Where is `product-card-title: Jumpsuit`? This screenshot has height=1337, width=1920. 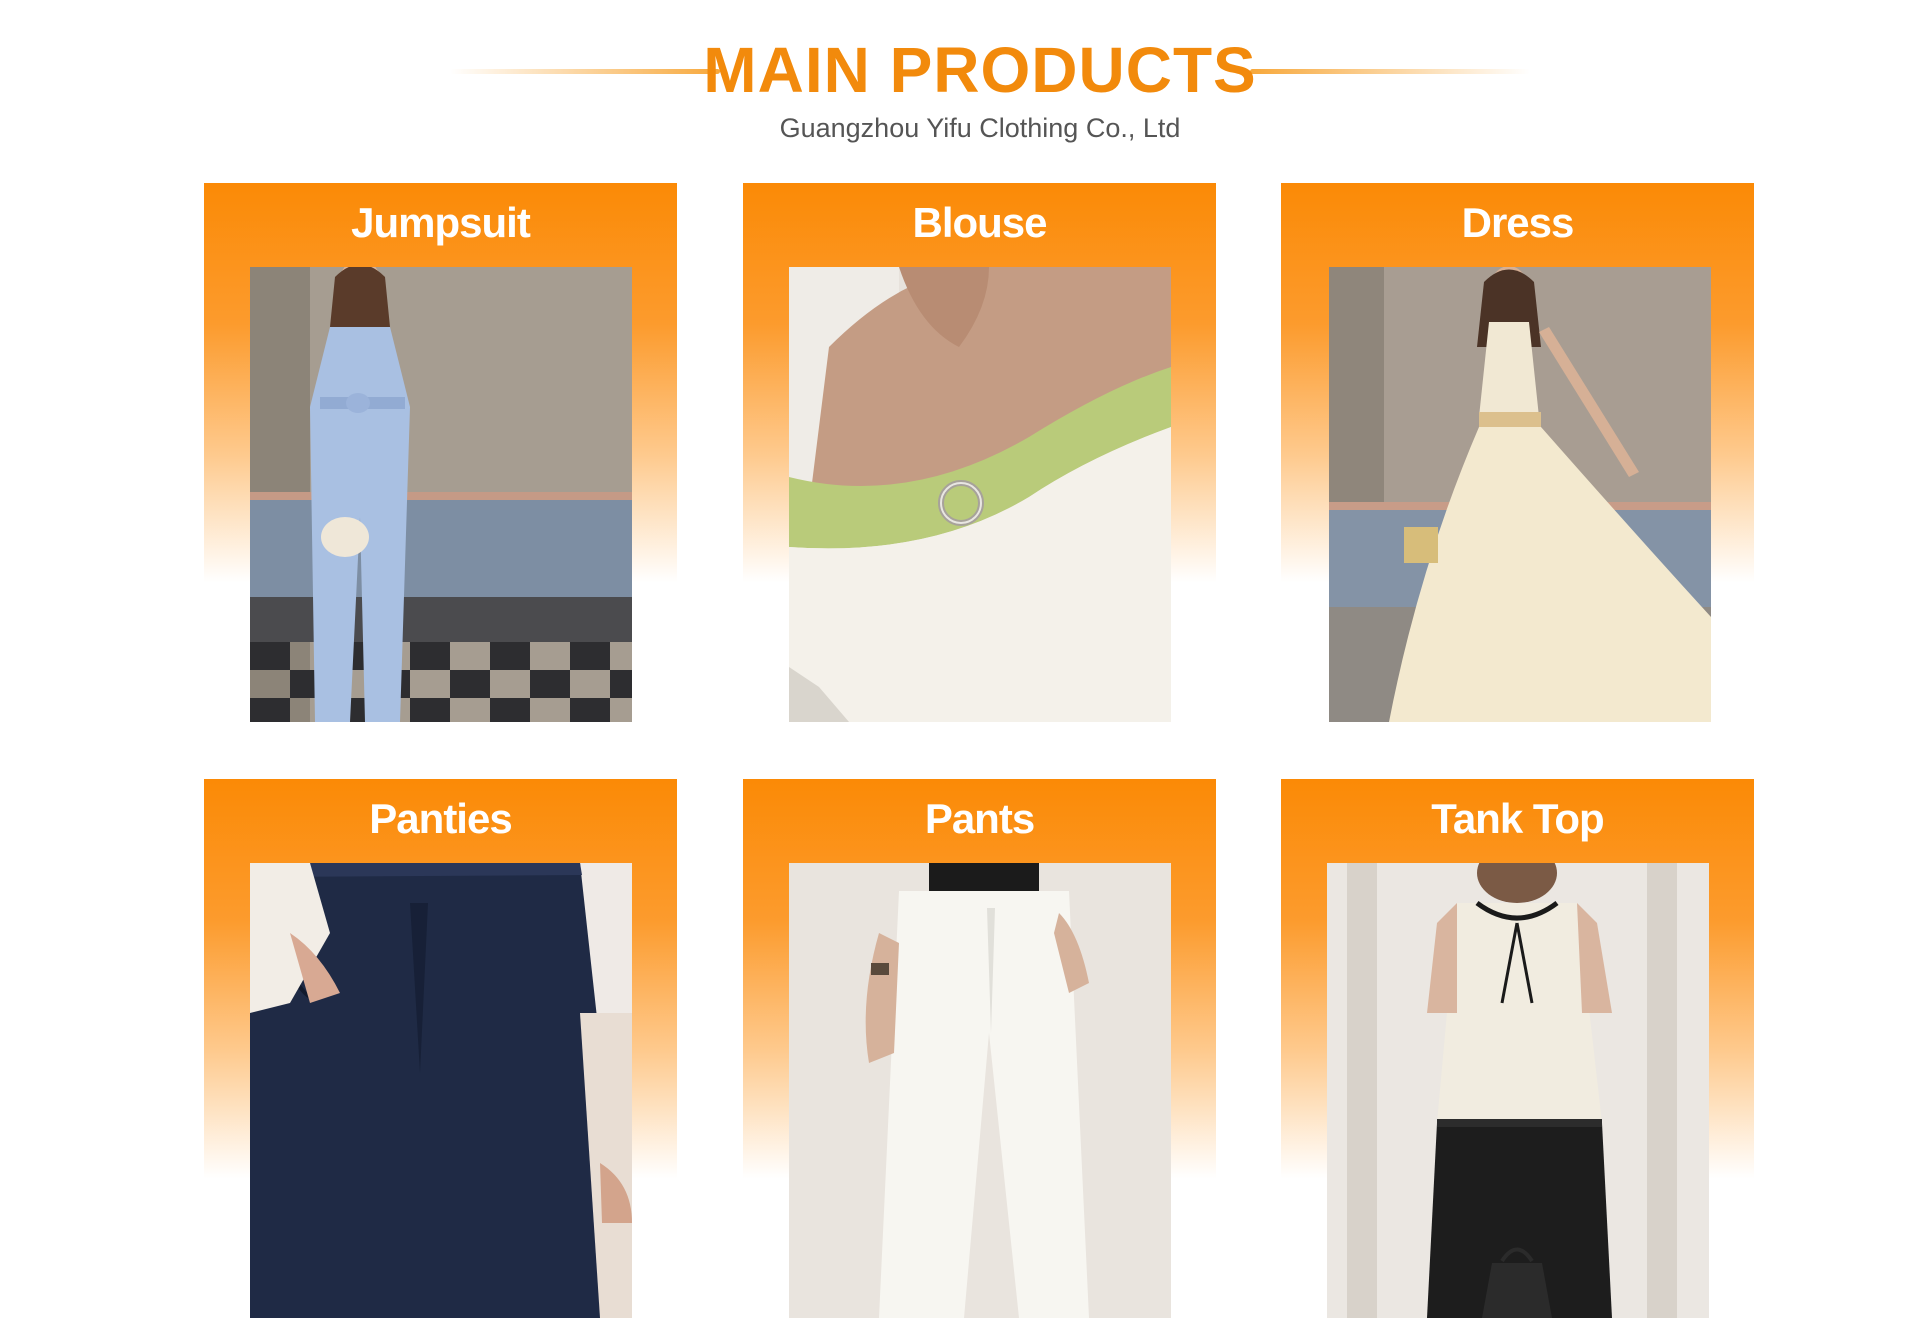
product-card-title: Jumpsuit is located at coordinates (441, 222).